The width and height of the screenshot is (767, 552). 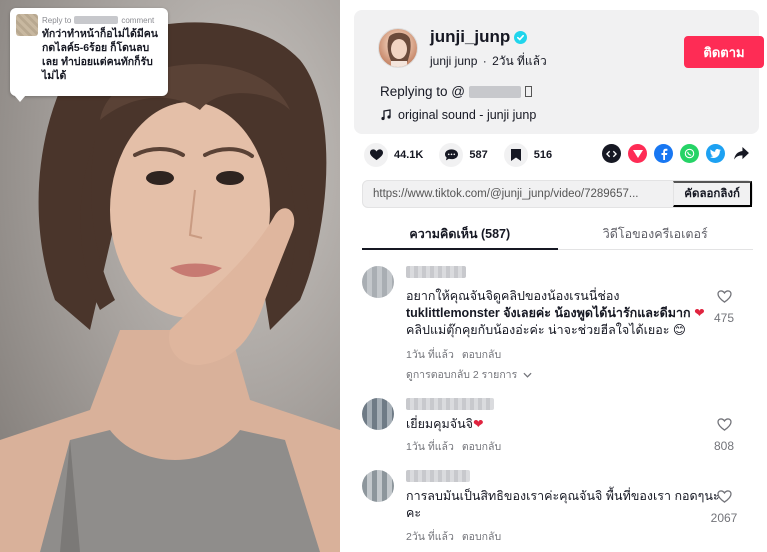 I want to click on sound-link: original sound - junji junp, so click(x=458, y=115).